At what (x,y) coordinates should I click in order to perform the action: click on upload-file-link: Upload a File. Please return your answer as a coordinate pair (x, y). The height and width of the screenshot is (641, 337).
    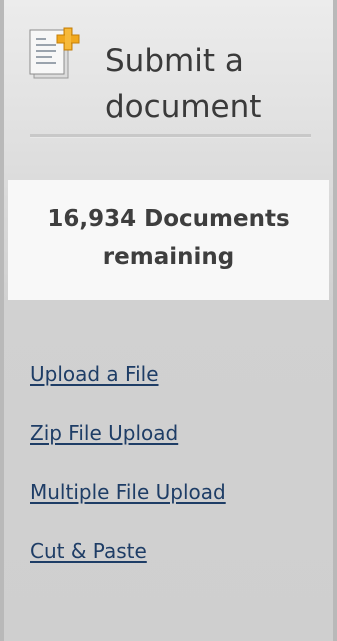
    Looking at the image, I should click on (94, 374).